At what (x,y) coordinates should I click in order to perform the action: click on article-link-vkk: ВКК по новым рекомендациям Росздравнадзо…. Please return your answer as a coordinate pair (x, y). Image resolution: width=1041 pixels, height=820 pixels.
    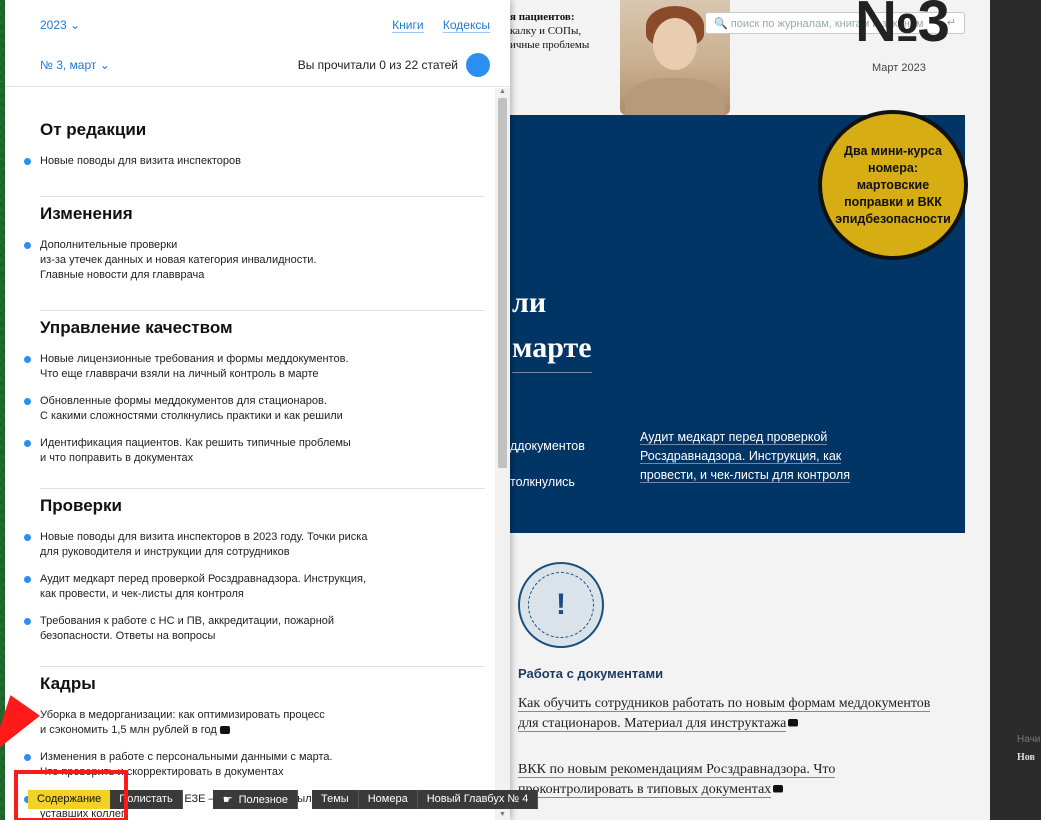
    Looking at the image, I should click on (728, 780).